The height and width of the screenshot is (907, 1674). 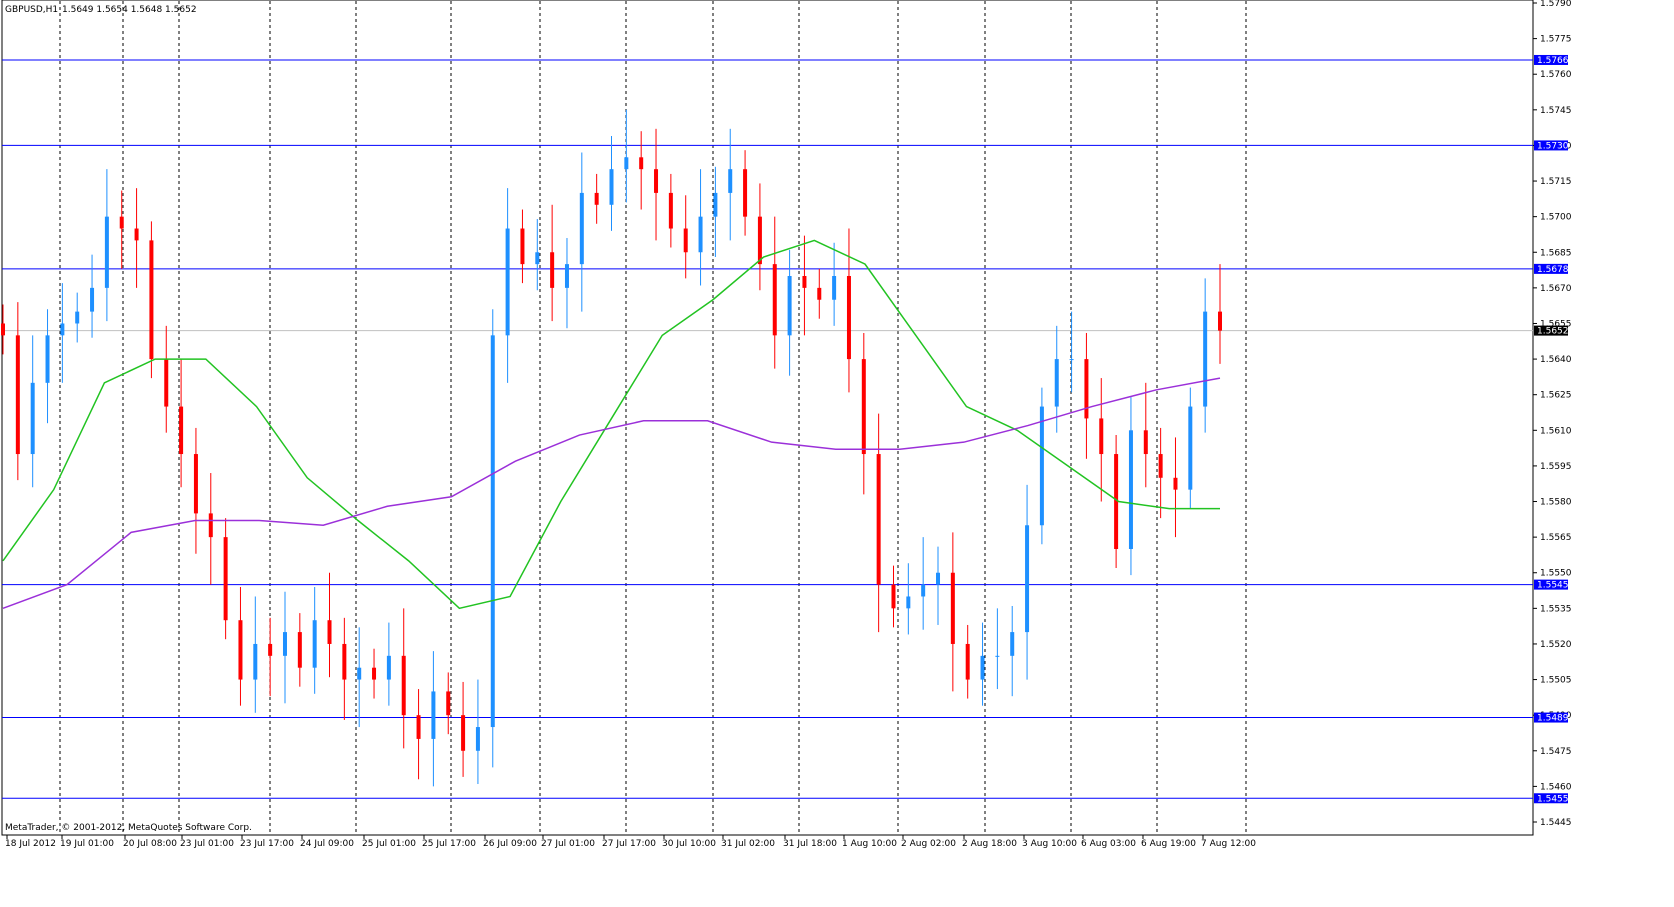 What do you see at coordinates (1556, 111) in the screenshot?
I see `y-tick-label: 1.5745` at bounding box center [1556, 111].